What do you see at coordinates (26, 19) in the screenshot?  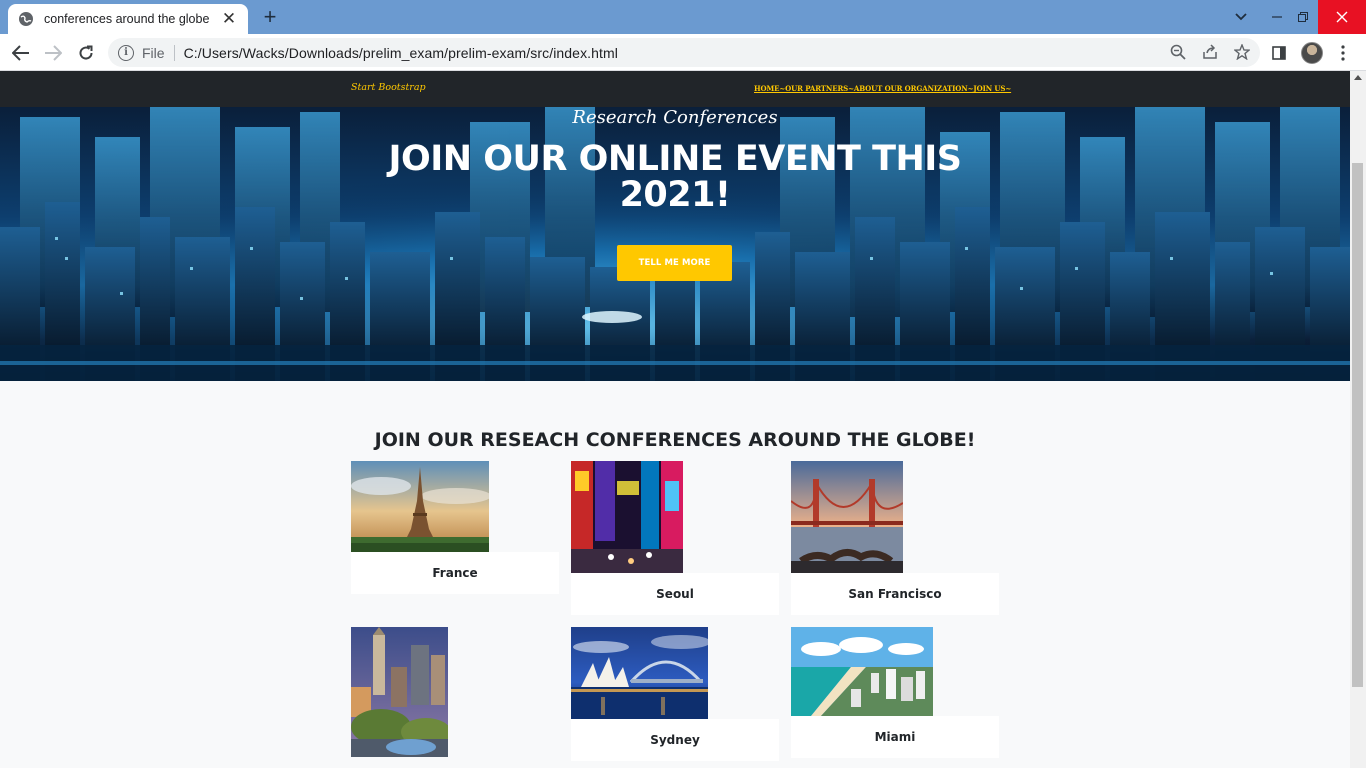 I see `globe-icon` at bounding box center [26, 19].